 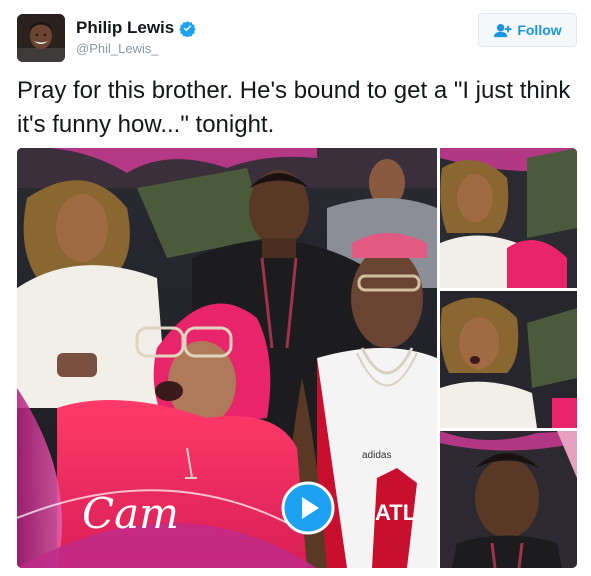 What do you see at coordinates (539, 30) in the screenshot?
I see `follow-button-label: Follow` at bounding box center [539, 30].